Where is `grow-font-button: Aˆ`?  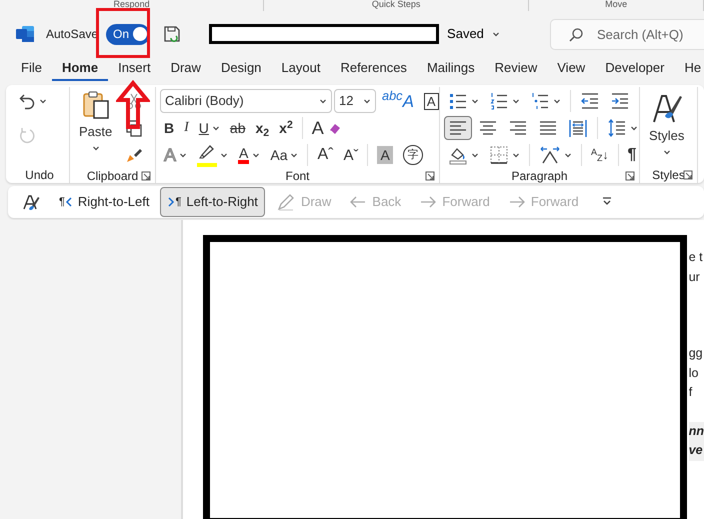
grow-font-button: Aˆ is located at coordinates (325, 155).